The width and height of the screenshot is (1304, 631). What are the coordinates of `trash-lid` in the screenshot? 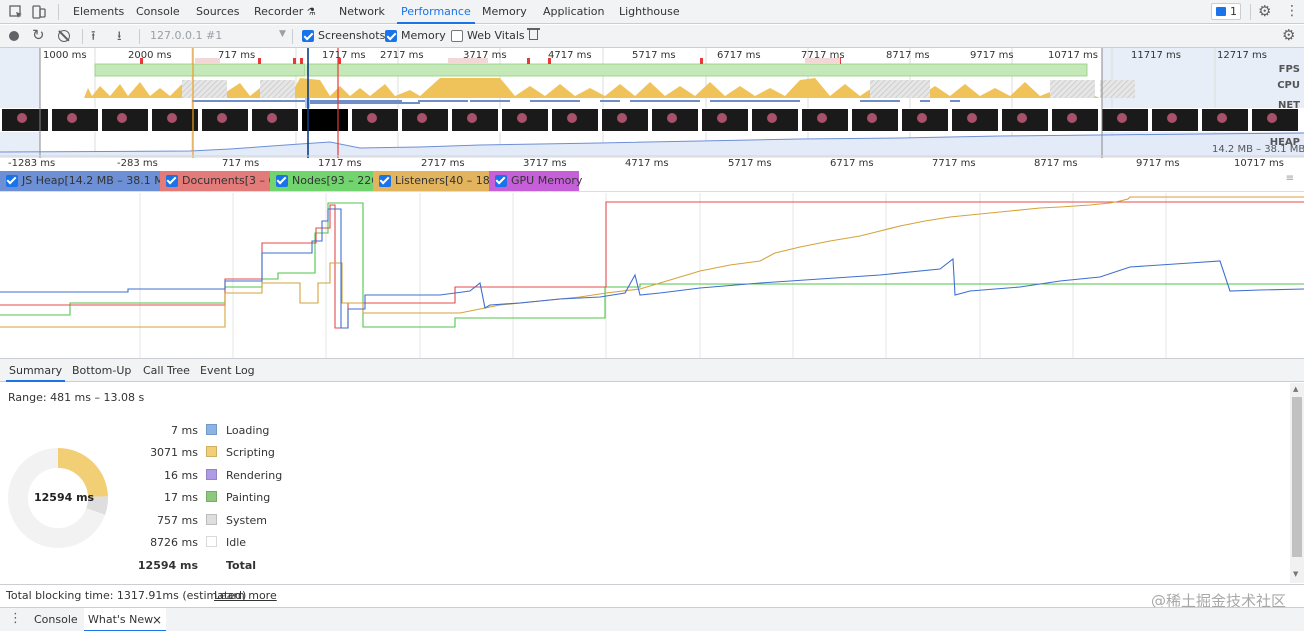 It's located at (533, 29).